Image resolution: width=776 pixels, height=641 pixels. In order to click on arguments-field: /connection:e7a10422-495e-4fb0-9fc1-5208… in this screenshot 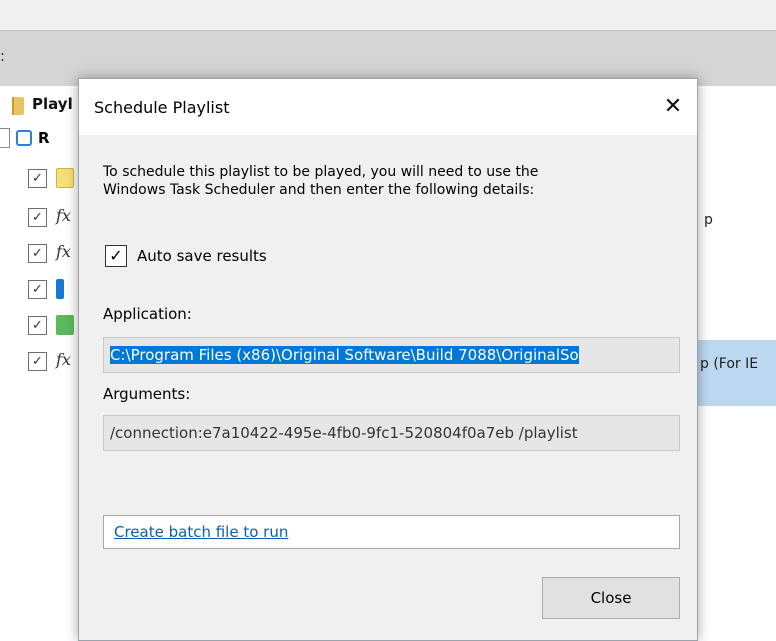, I will do `click(391, 433)`.